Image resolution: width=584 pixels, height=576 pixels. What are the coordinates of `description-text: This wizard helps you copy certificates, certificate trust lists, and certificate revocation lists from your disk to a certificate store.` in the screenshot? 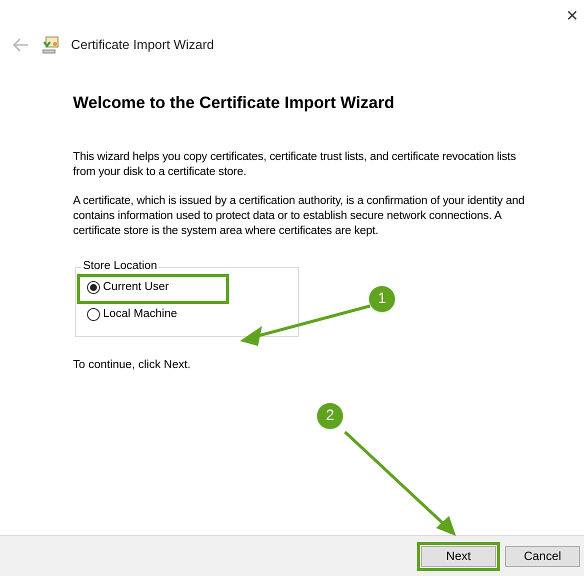 It's located at (295, 165).